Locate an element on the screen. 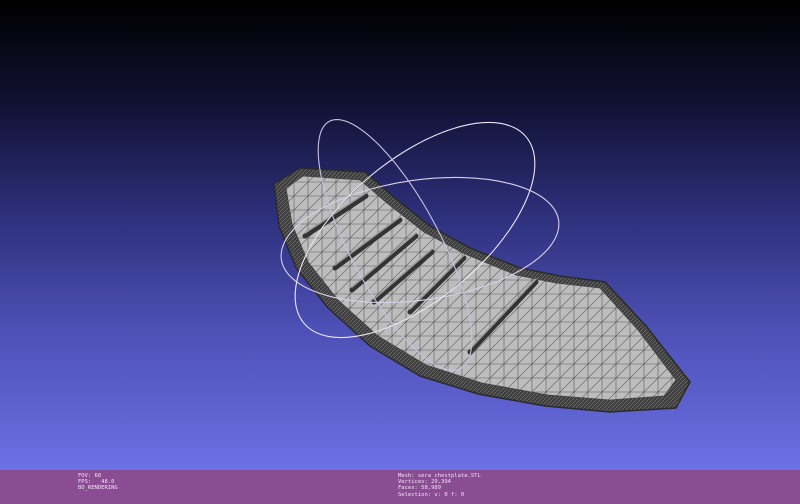 This screenshot has width=800, height=504. render-info: FOV: 60 FPS: 48.0 BO_RENDERING is located at coordinates (98, 482).